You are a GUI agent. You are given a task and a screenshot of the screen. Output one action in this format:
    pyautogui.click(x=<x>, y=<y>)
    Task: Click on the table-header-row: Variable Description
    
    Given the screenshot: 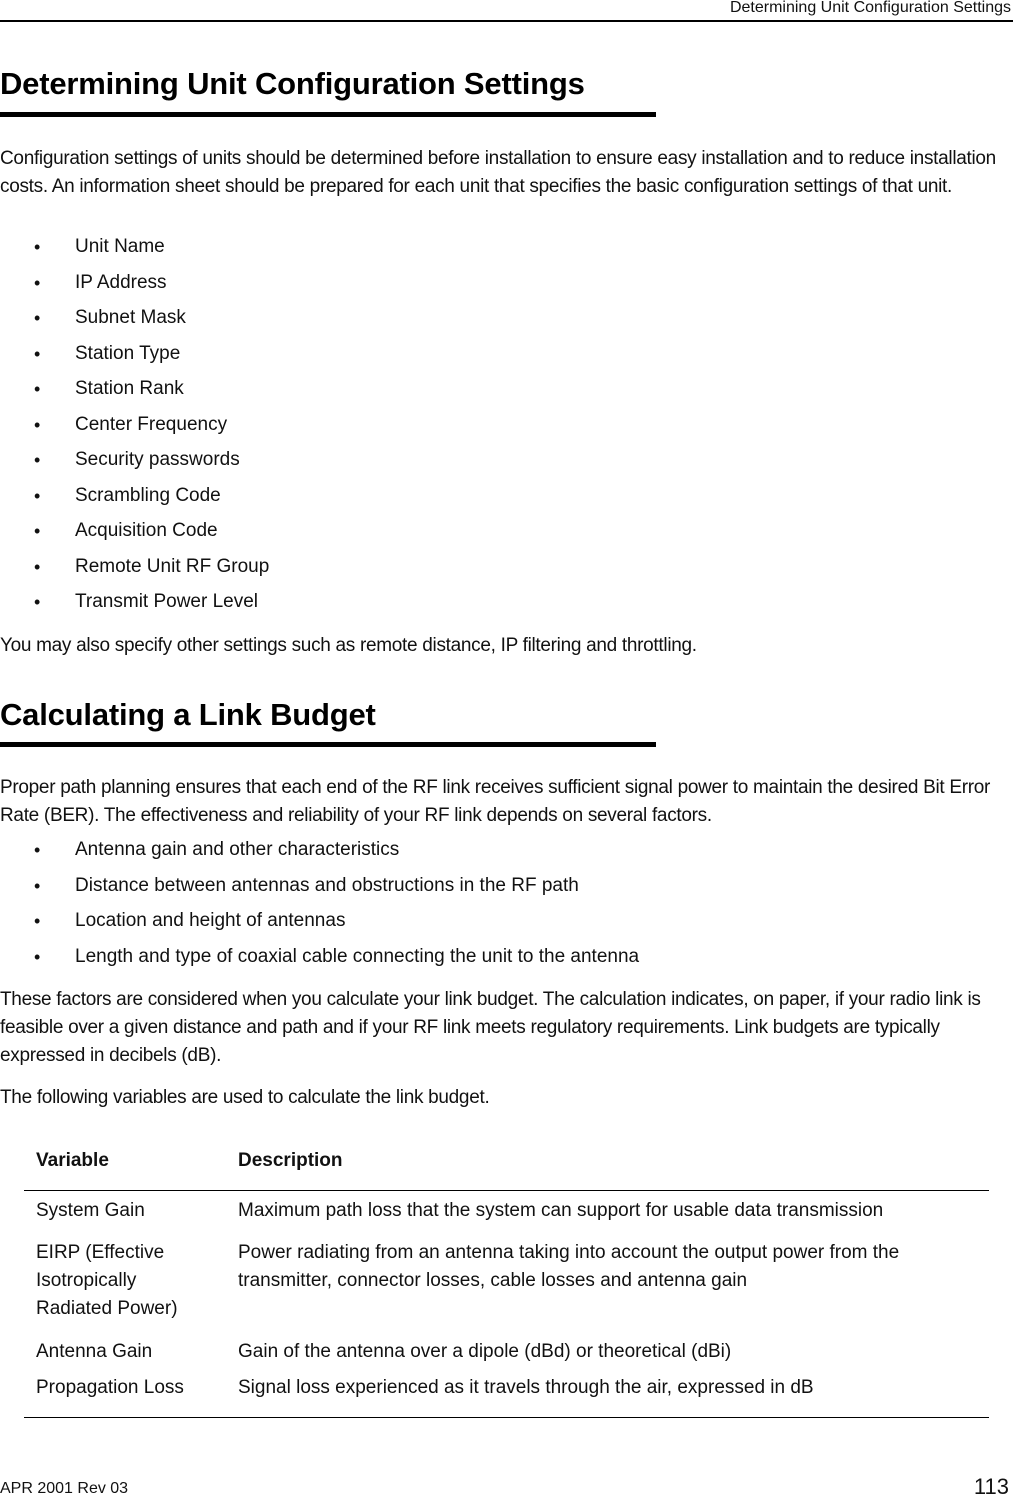 What is the action you would take?
    pyautogui.click(x=506, y=1169)
    